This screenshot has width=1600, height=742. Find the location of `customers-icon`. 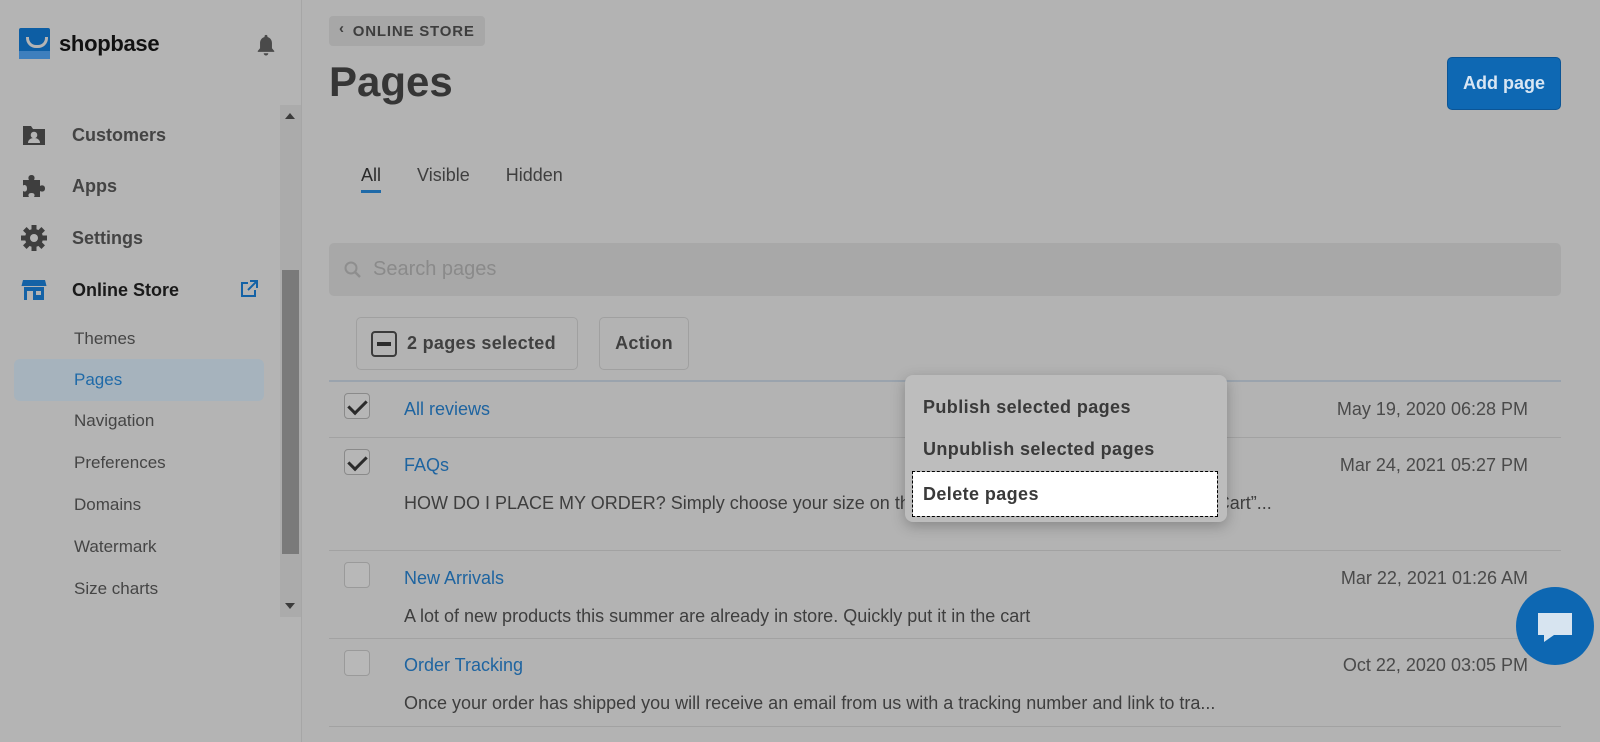

customers-icon is located at coordinates (34, 135).